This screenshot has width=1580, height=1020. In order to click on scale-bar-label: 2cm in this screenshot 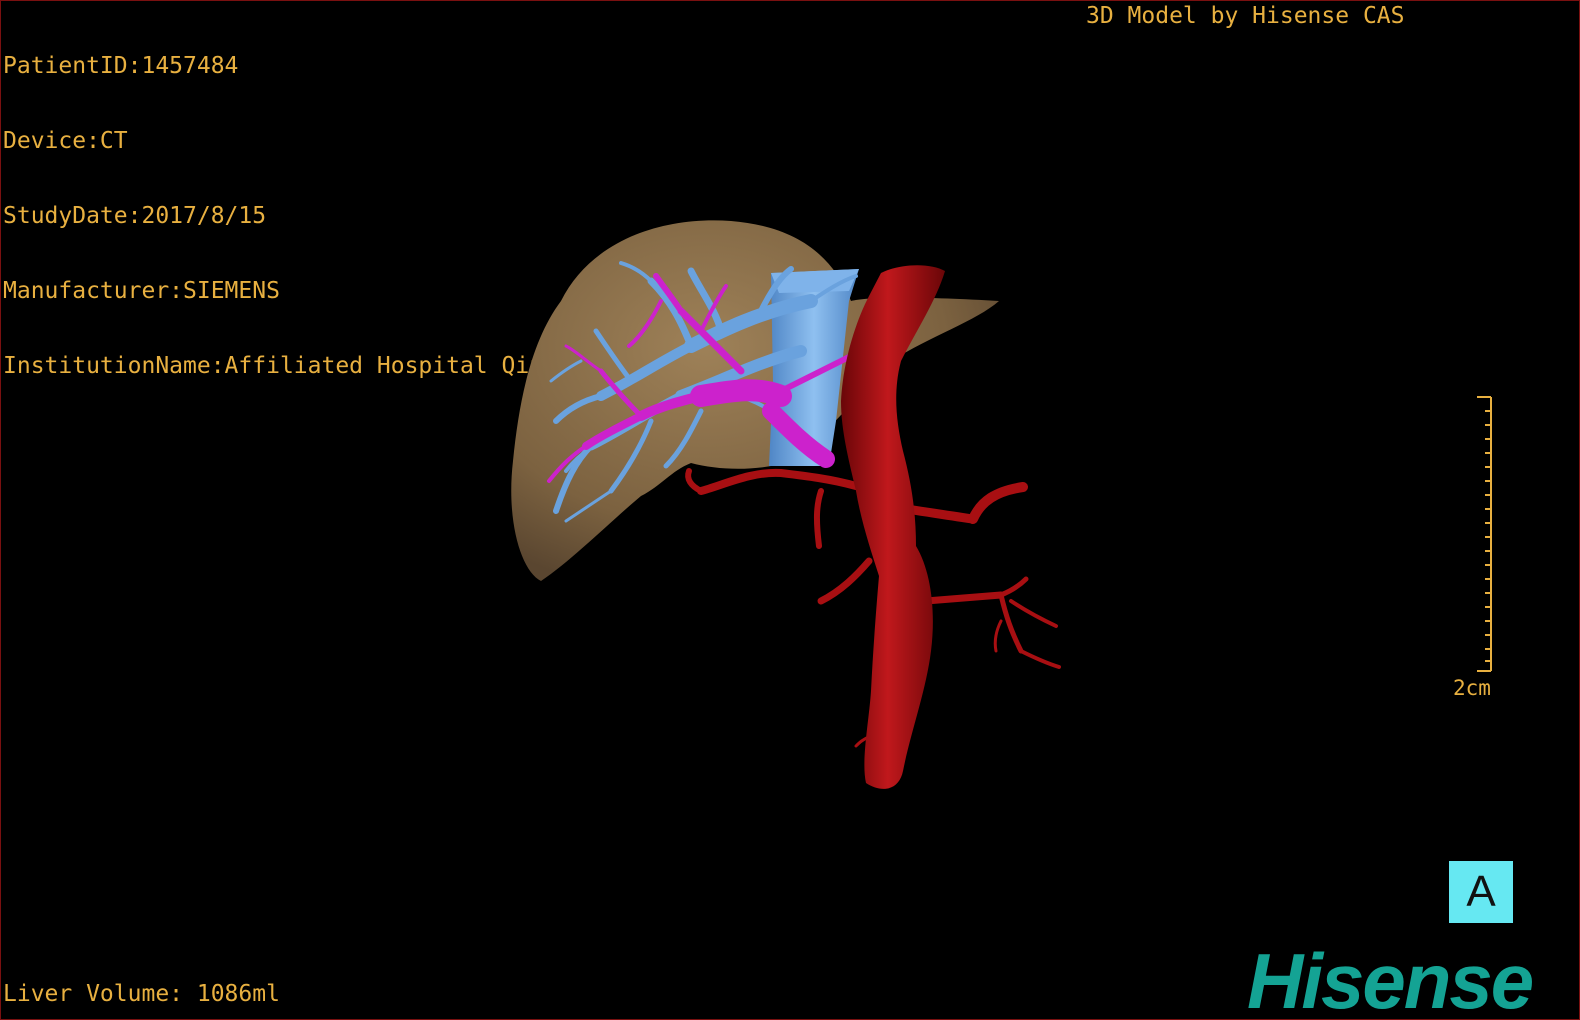, I will do `click(1472, 688)`.